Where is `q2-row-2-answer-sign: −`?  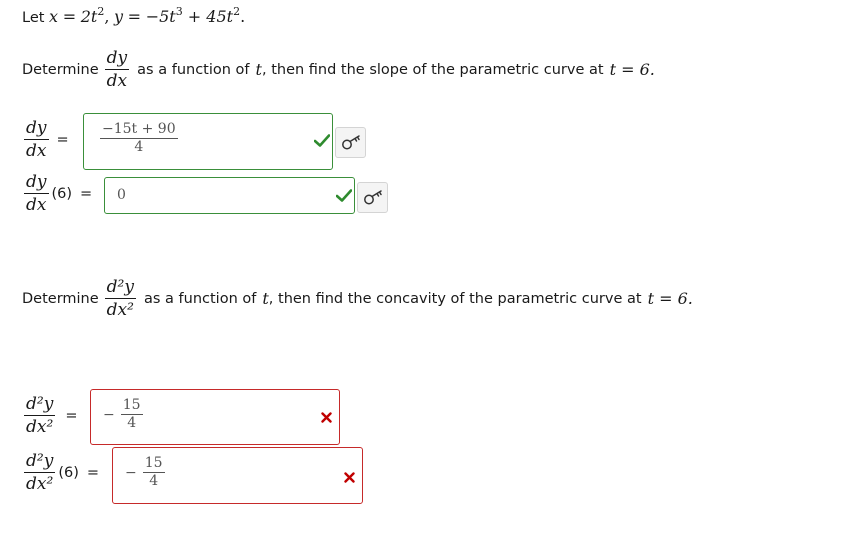 q2-row-2-answer-sign: − is located at coordinates (131, 472).